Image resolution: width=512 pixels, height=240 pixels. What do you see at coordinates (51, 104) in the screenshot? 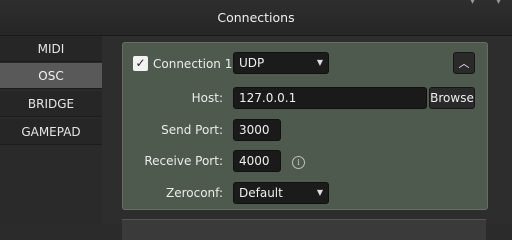
I see `sidebar-item-bridge: BRIDGE` at bounding box center [51, 104].